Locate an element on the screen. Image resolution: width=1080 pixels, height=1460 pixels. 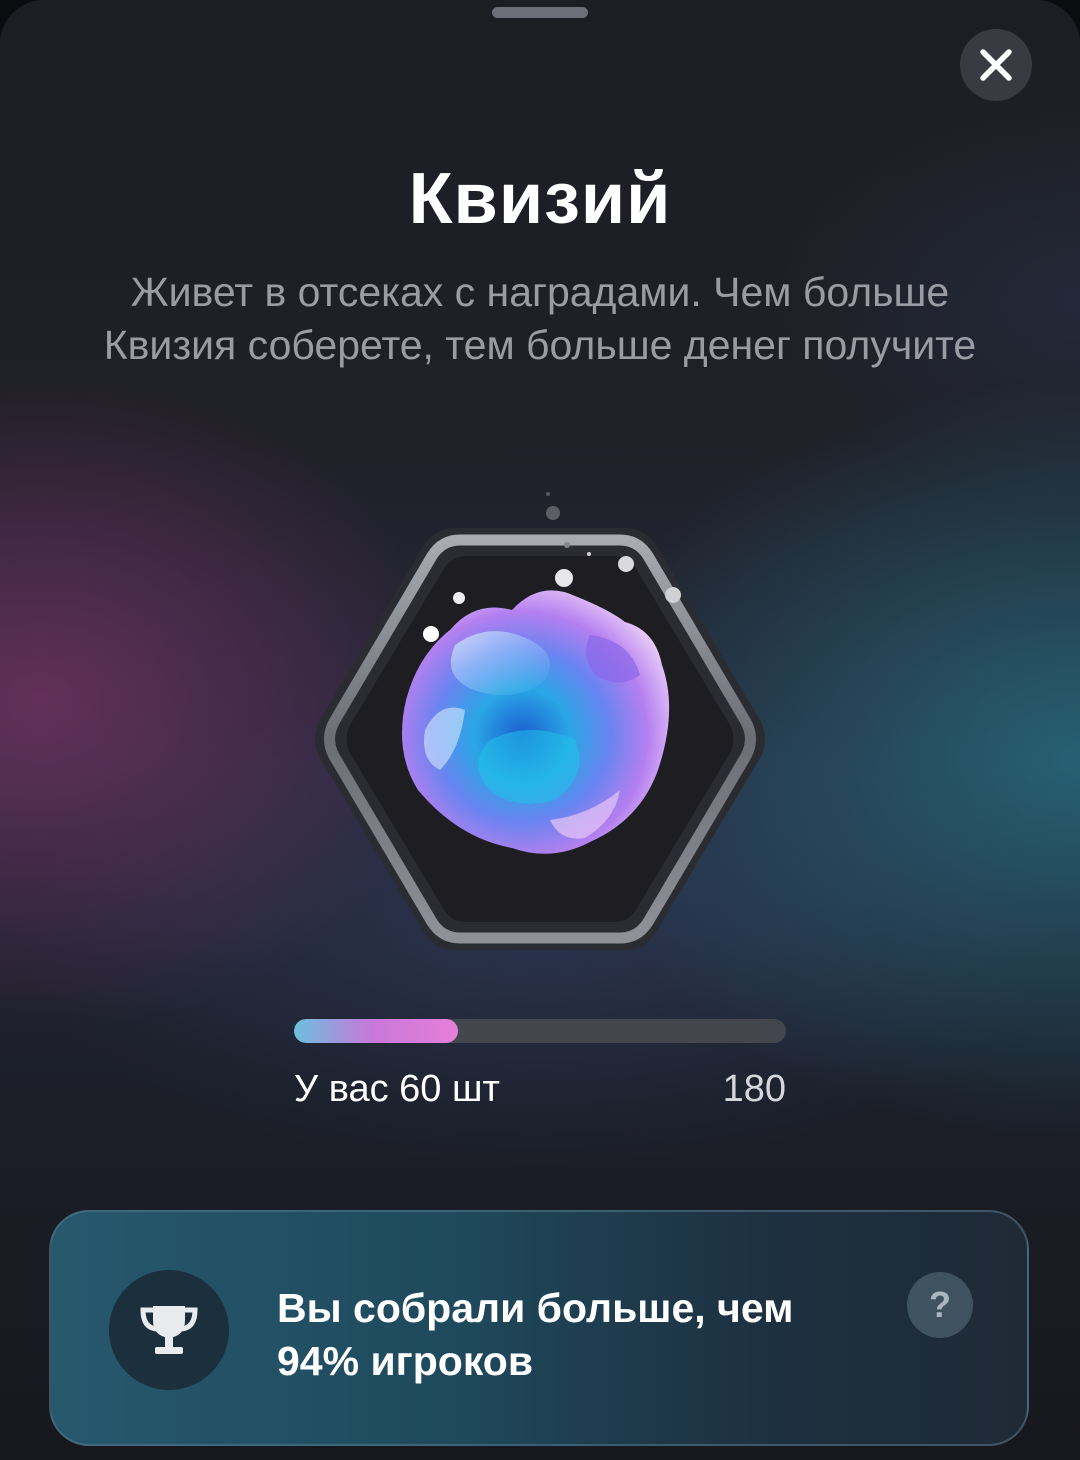
max-count-label: 180 is located at coordinates (754, 1089).